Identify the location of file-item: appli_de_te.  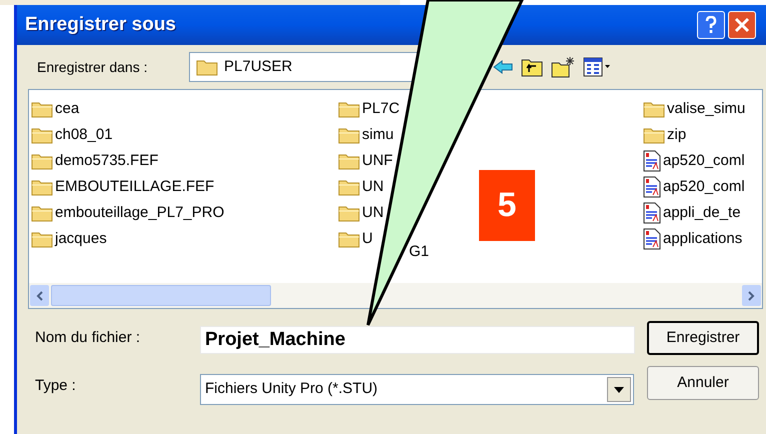
(692, 213).